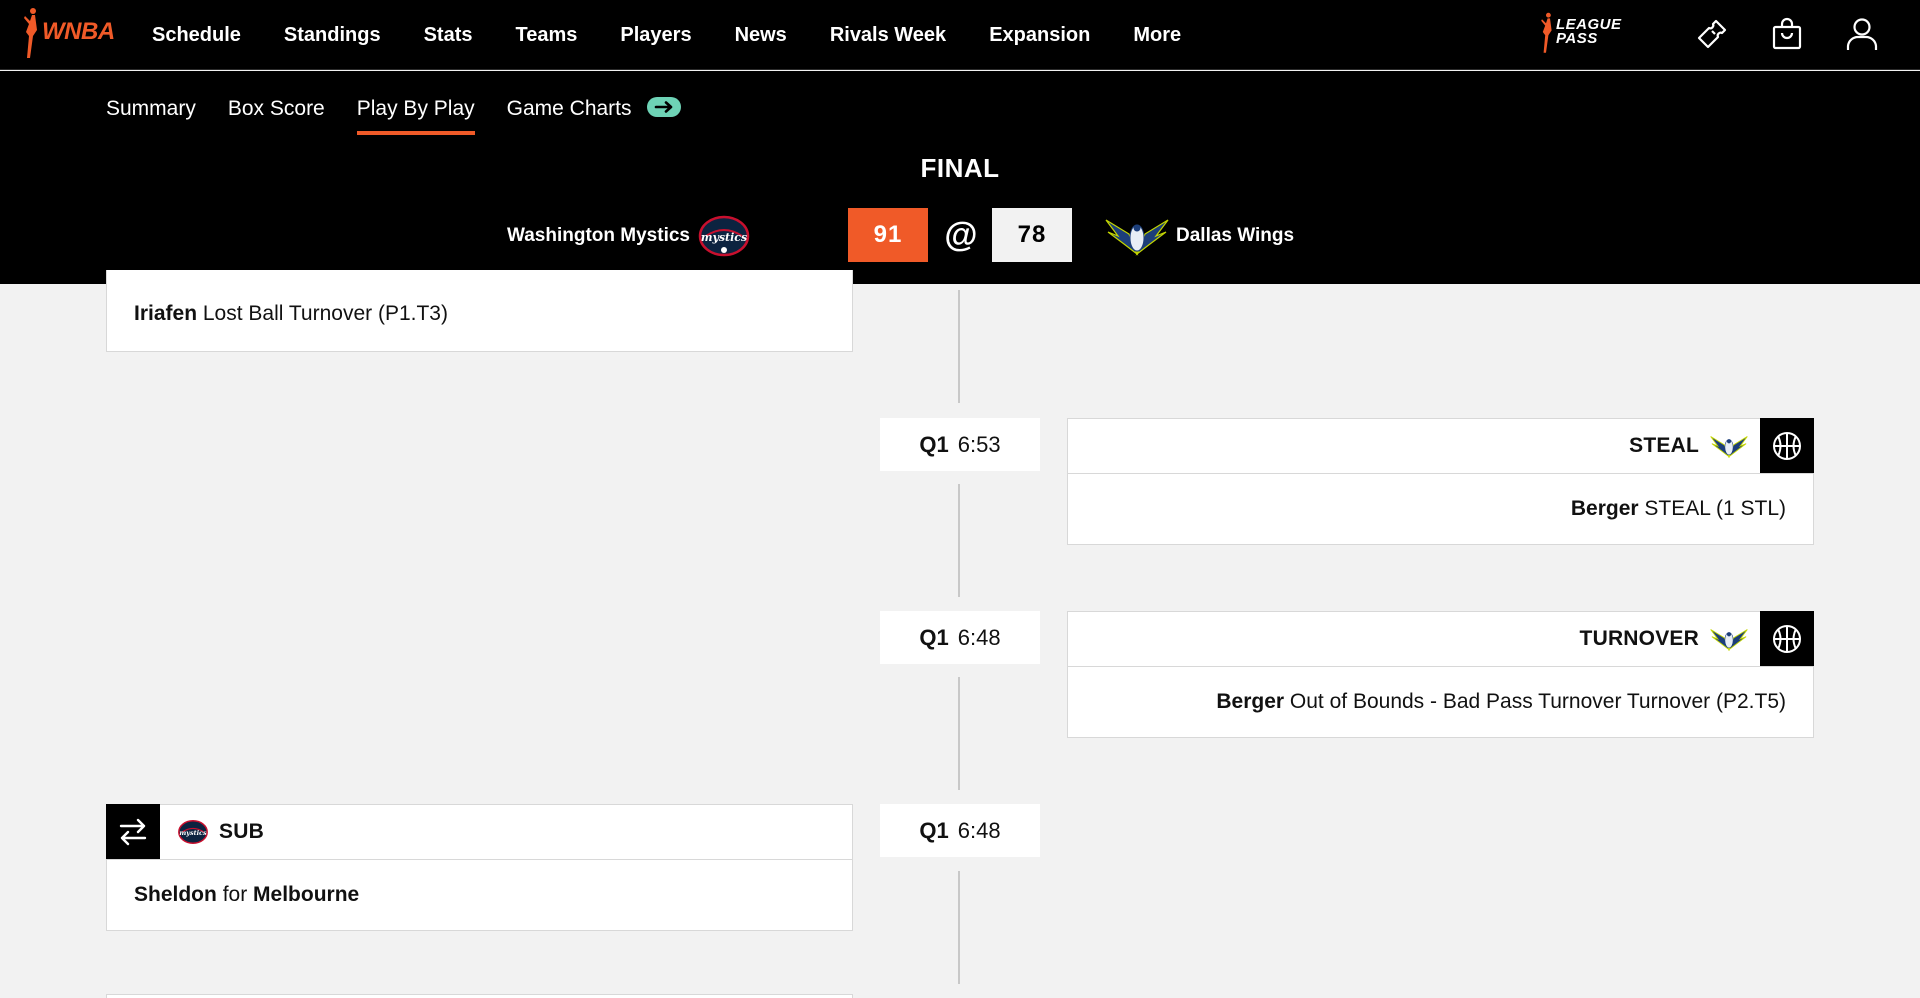 The width and height of the screenshot is (1920, 998). I want to click on play-clock-badge: Q1 6:53, so click(960, 444).